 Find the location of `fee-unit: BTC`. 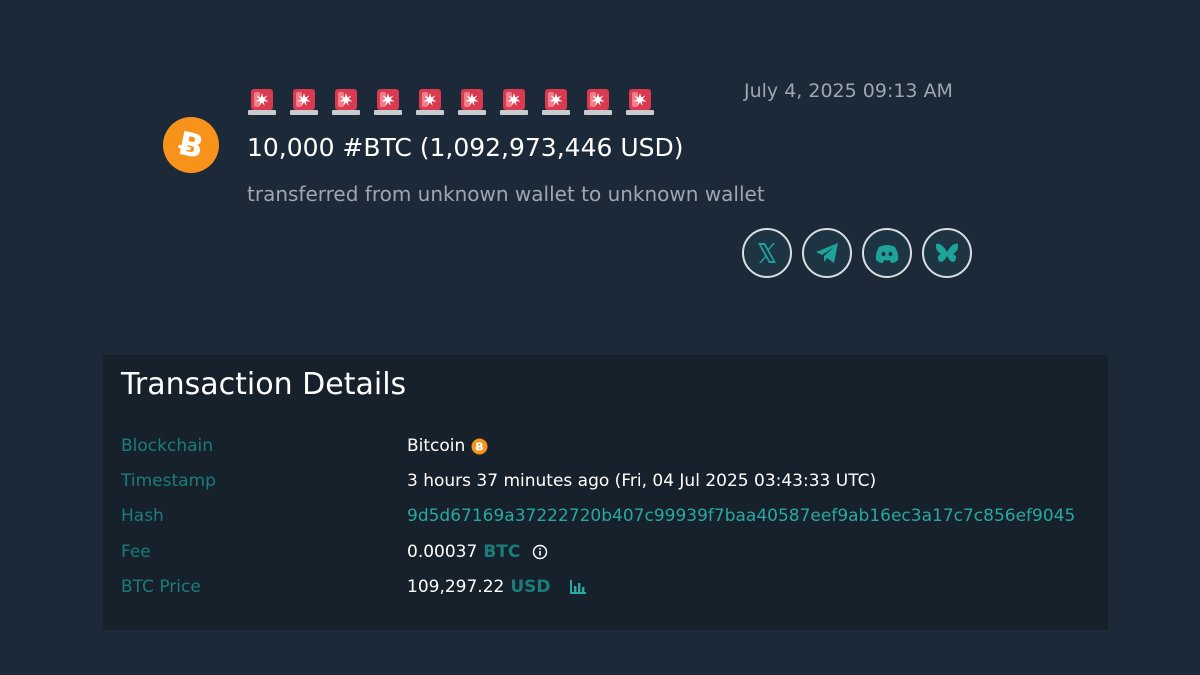

fee-unit: BTC is located at coordinates (502, 552).